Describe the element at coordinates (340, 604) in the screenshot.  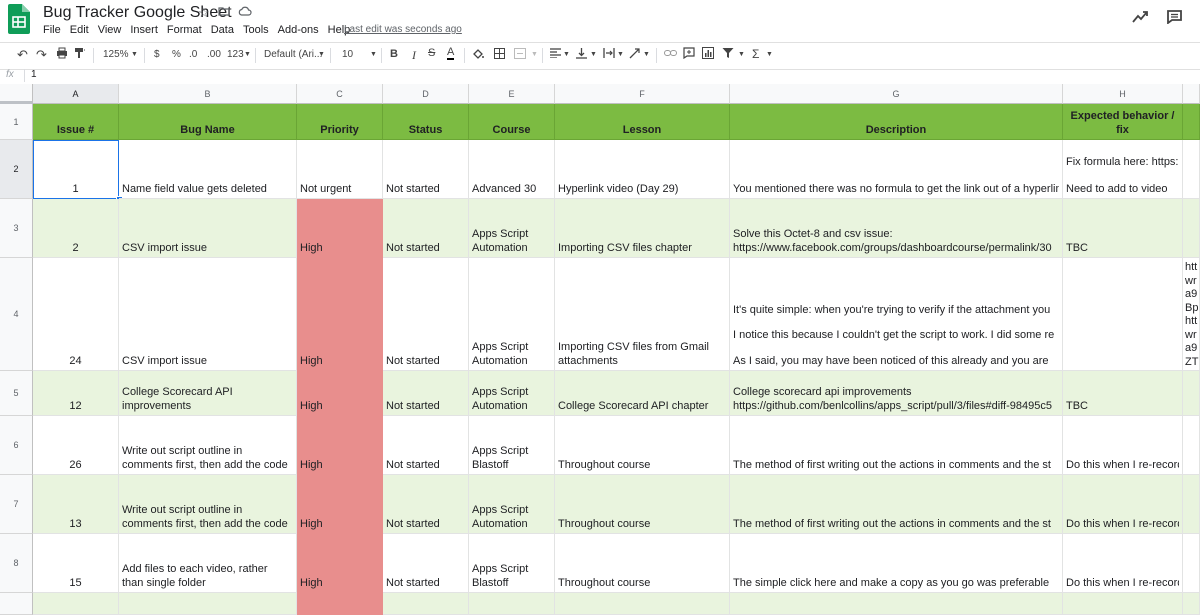
I see `cell-priority` at that location.